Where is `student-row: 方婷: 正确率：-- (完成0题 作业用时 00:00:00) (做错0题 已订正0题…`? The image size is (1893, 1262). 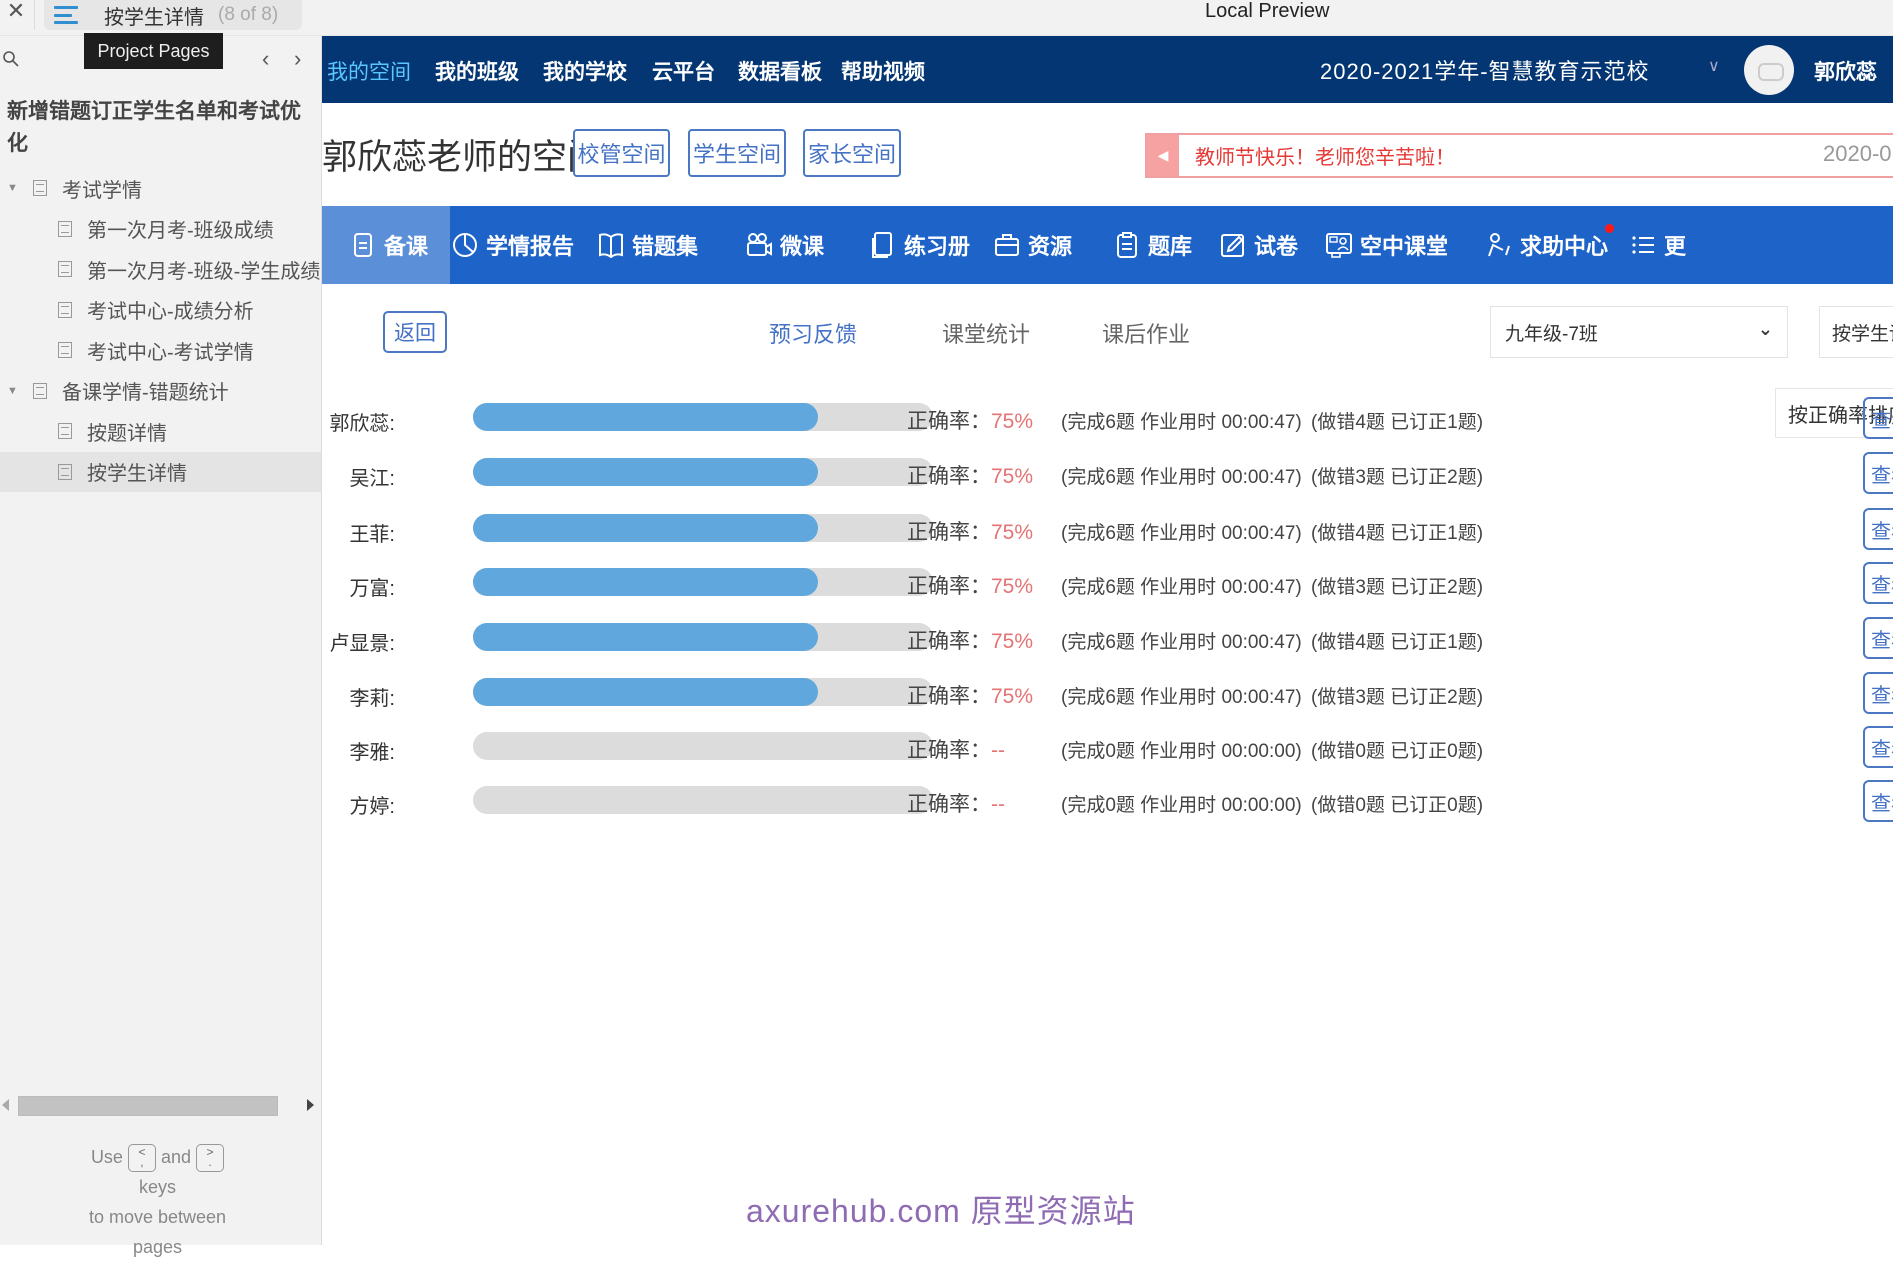
student-row: 方婷: 正确率：-- (完成0题 作业用时 00:00:00) (做错0题 已订正0题… is located at coordinates (1107, 802).